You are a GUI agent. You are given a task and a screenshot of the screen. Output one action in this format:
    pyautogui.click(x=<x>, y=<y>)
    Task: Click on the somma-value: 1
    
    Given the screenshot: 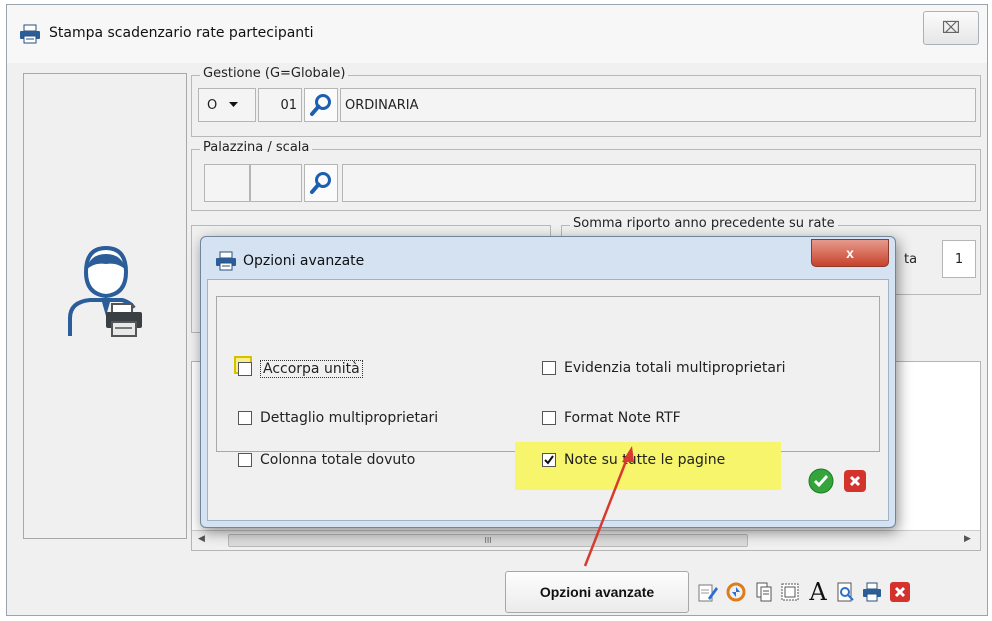 What is the action you would take?
    pyautogui.click(x=959, y=259)
    